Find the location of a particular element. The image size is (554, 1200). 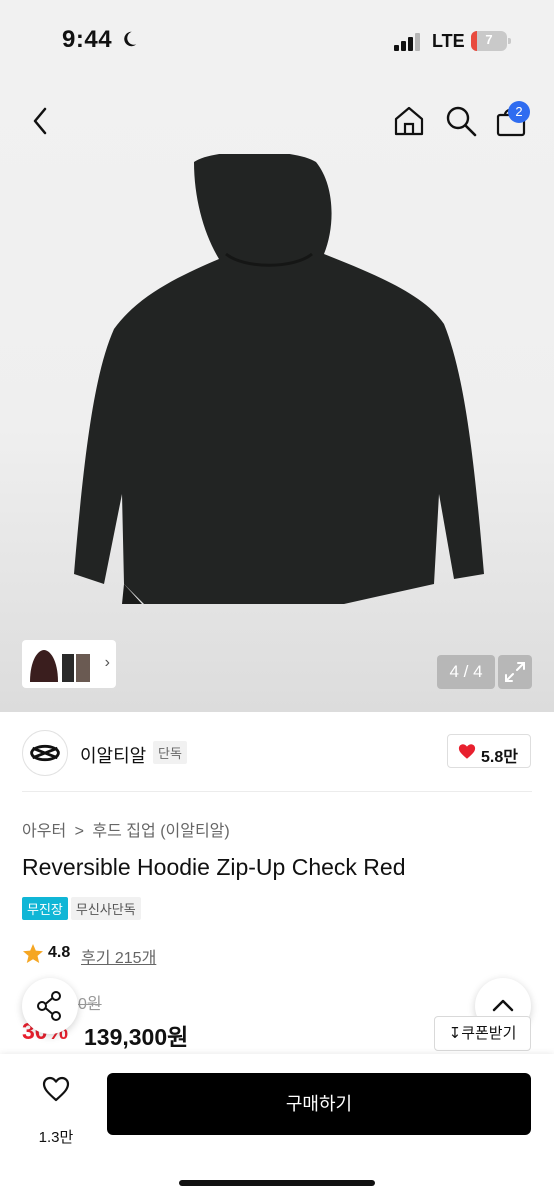

breadcrumb-item-subcategory: 후드 집업 (이알티알) is located at coordinates (160, 831).